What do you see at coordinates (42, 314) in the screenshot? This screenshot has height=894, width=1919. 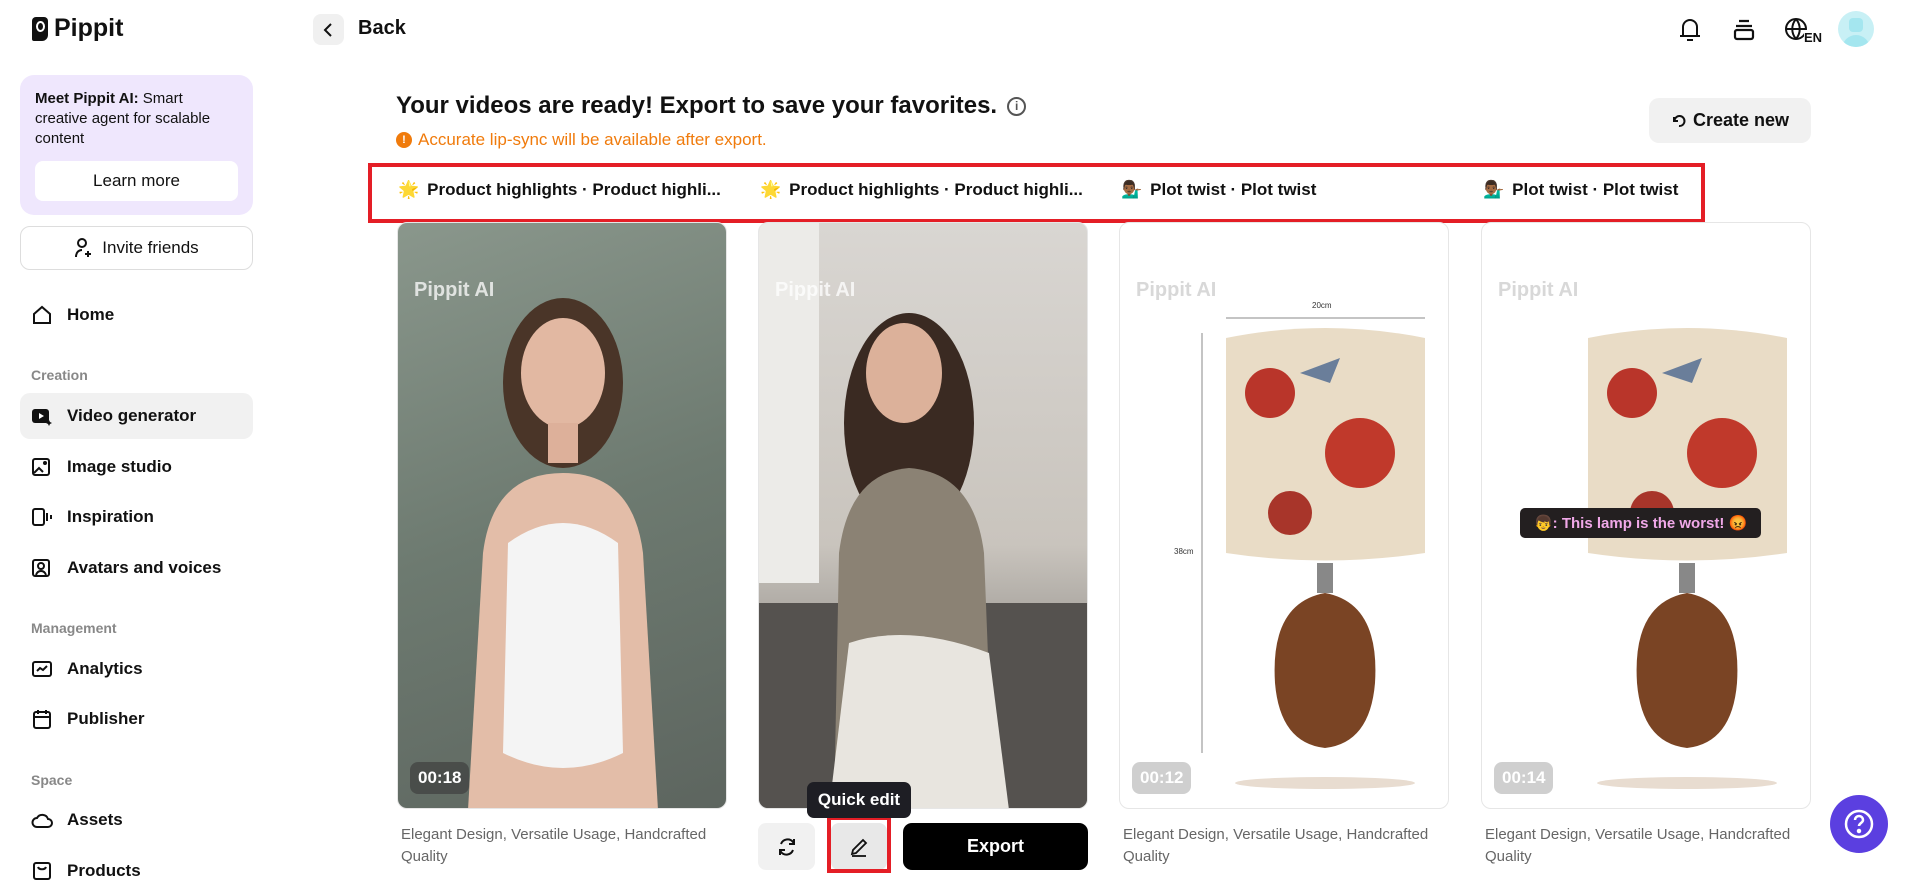 I see `home-icon` at bounding box center [42, 314].